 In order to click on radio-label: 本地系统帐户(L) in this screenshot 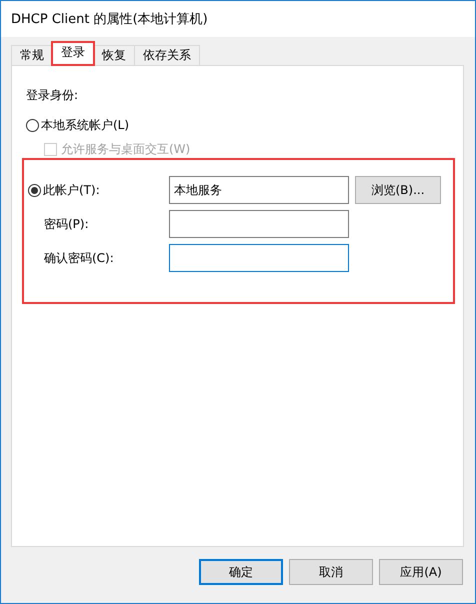, I will do `click(85, 125)`.